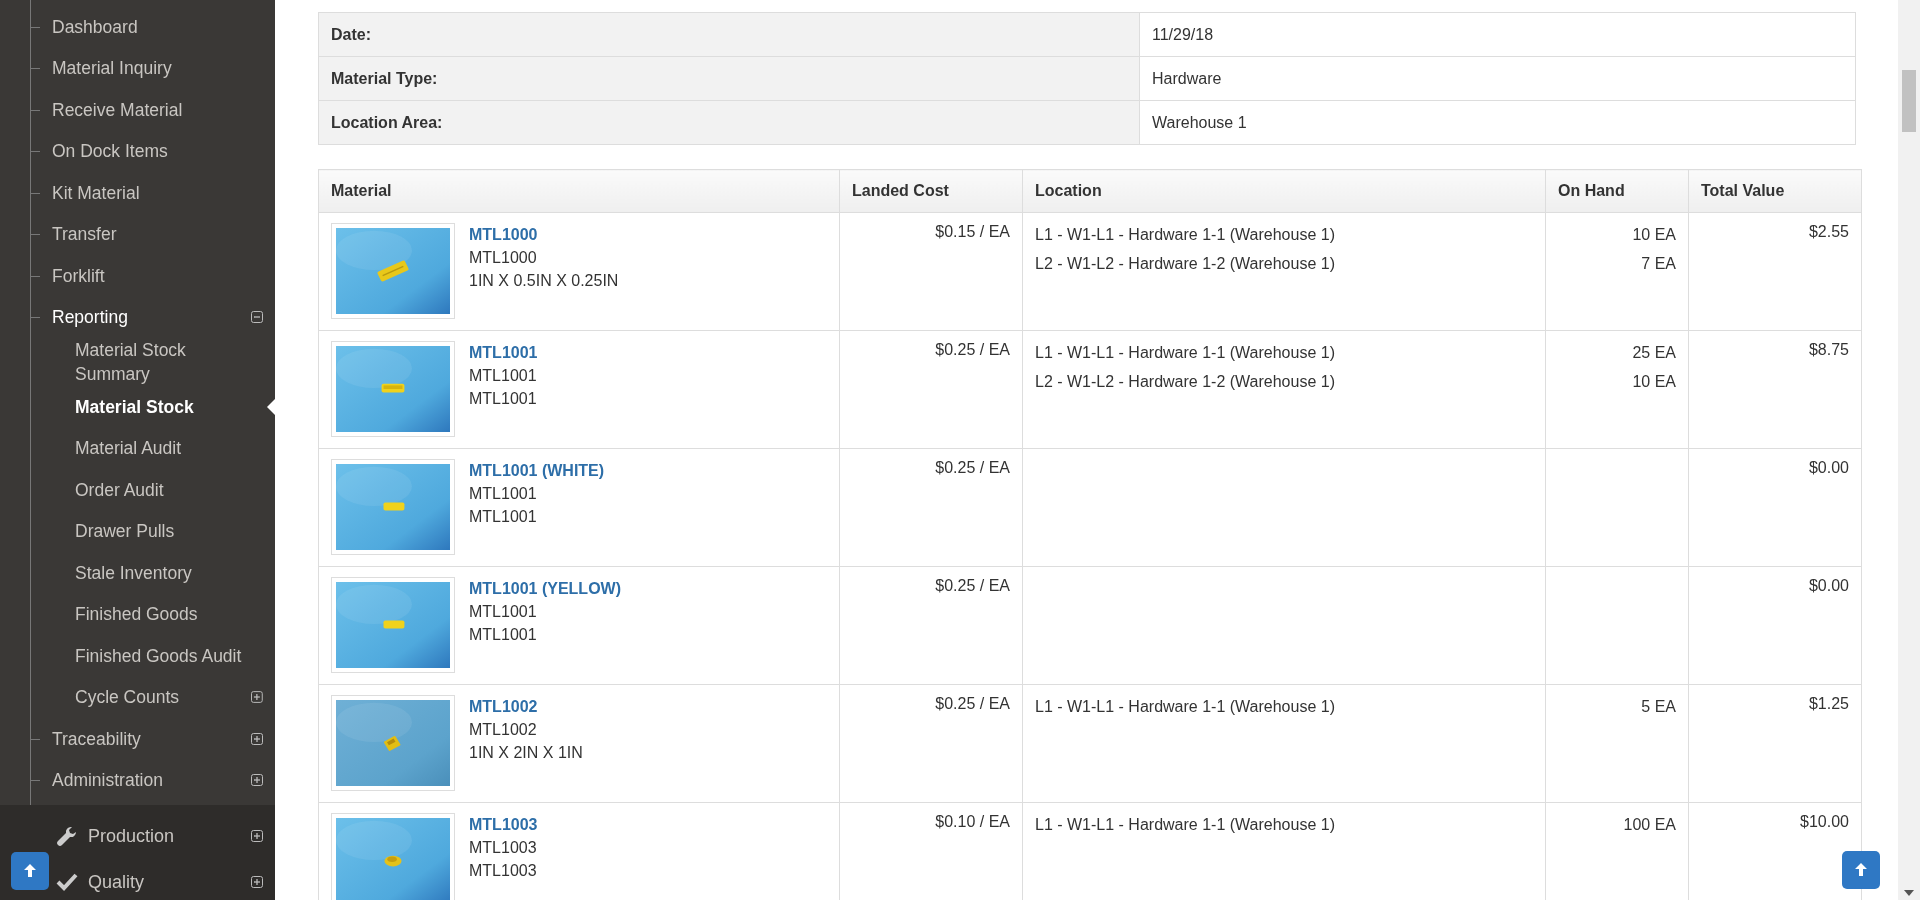  Describe the element at coordinates (165, 362) in the screenshot. I see `sidebar-item: Material Stock Summary` at that location.